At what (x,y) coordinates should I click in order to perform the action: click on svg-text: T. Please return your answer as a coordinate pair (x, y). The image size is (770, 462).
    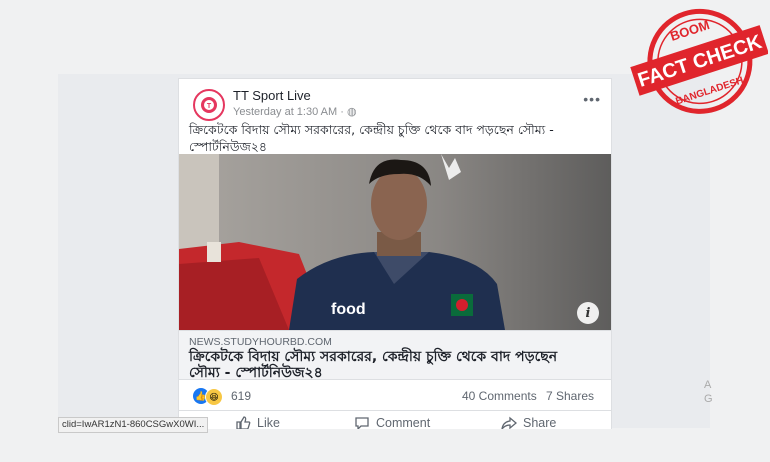
    Looking at the image, I should click on (209, 106).